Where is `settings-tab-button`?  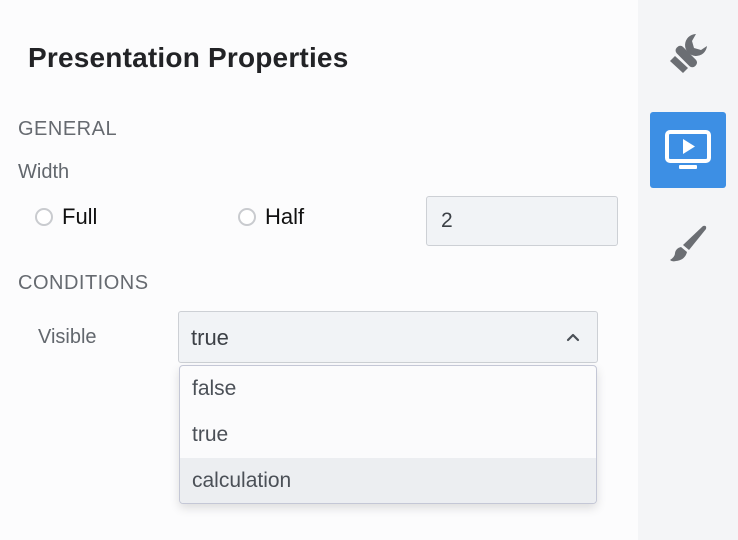
settings-tab-button is located at coordinates (688, 54).